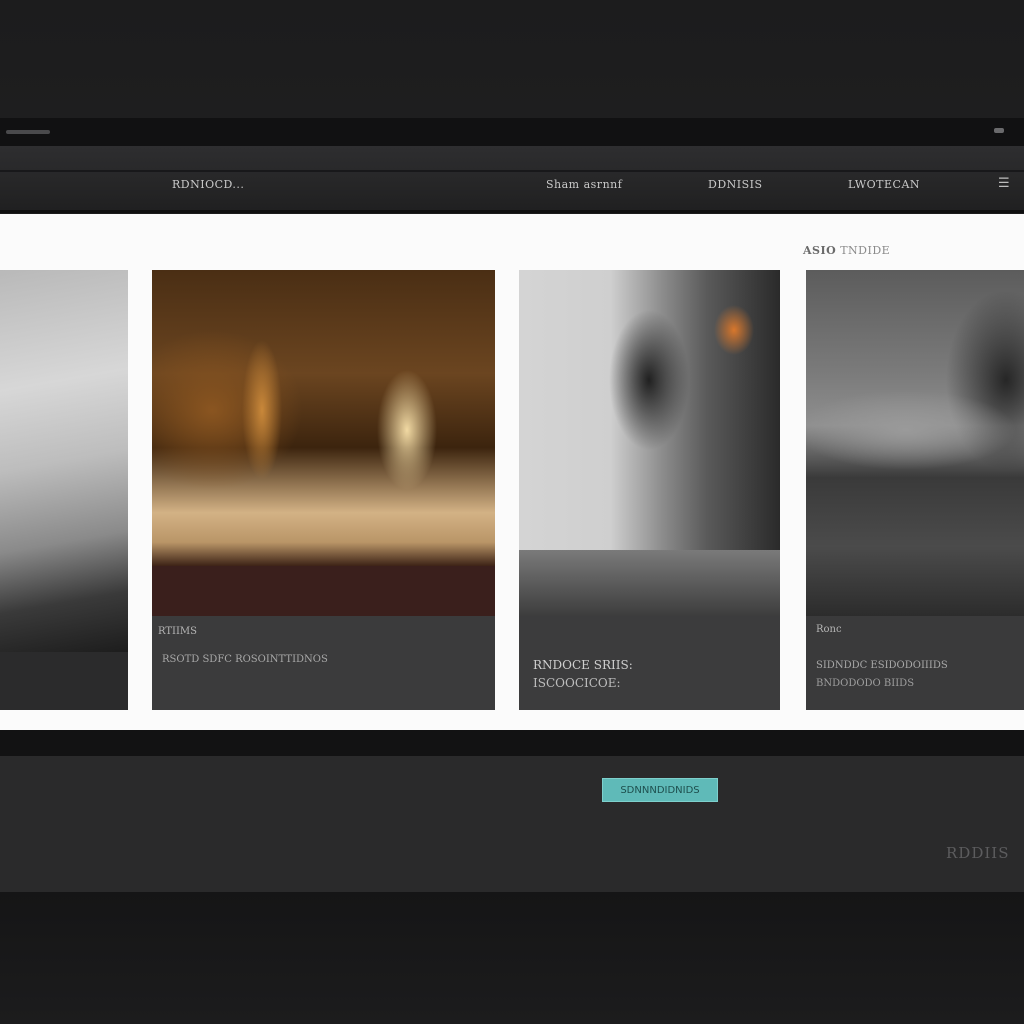 This screenshot has height=1024, width=1024. Describe the element at coordinates (660, 790) in the screenshot. I see `cta-button: SDNNNDIDNIDS` at that location.